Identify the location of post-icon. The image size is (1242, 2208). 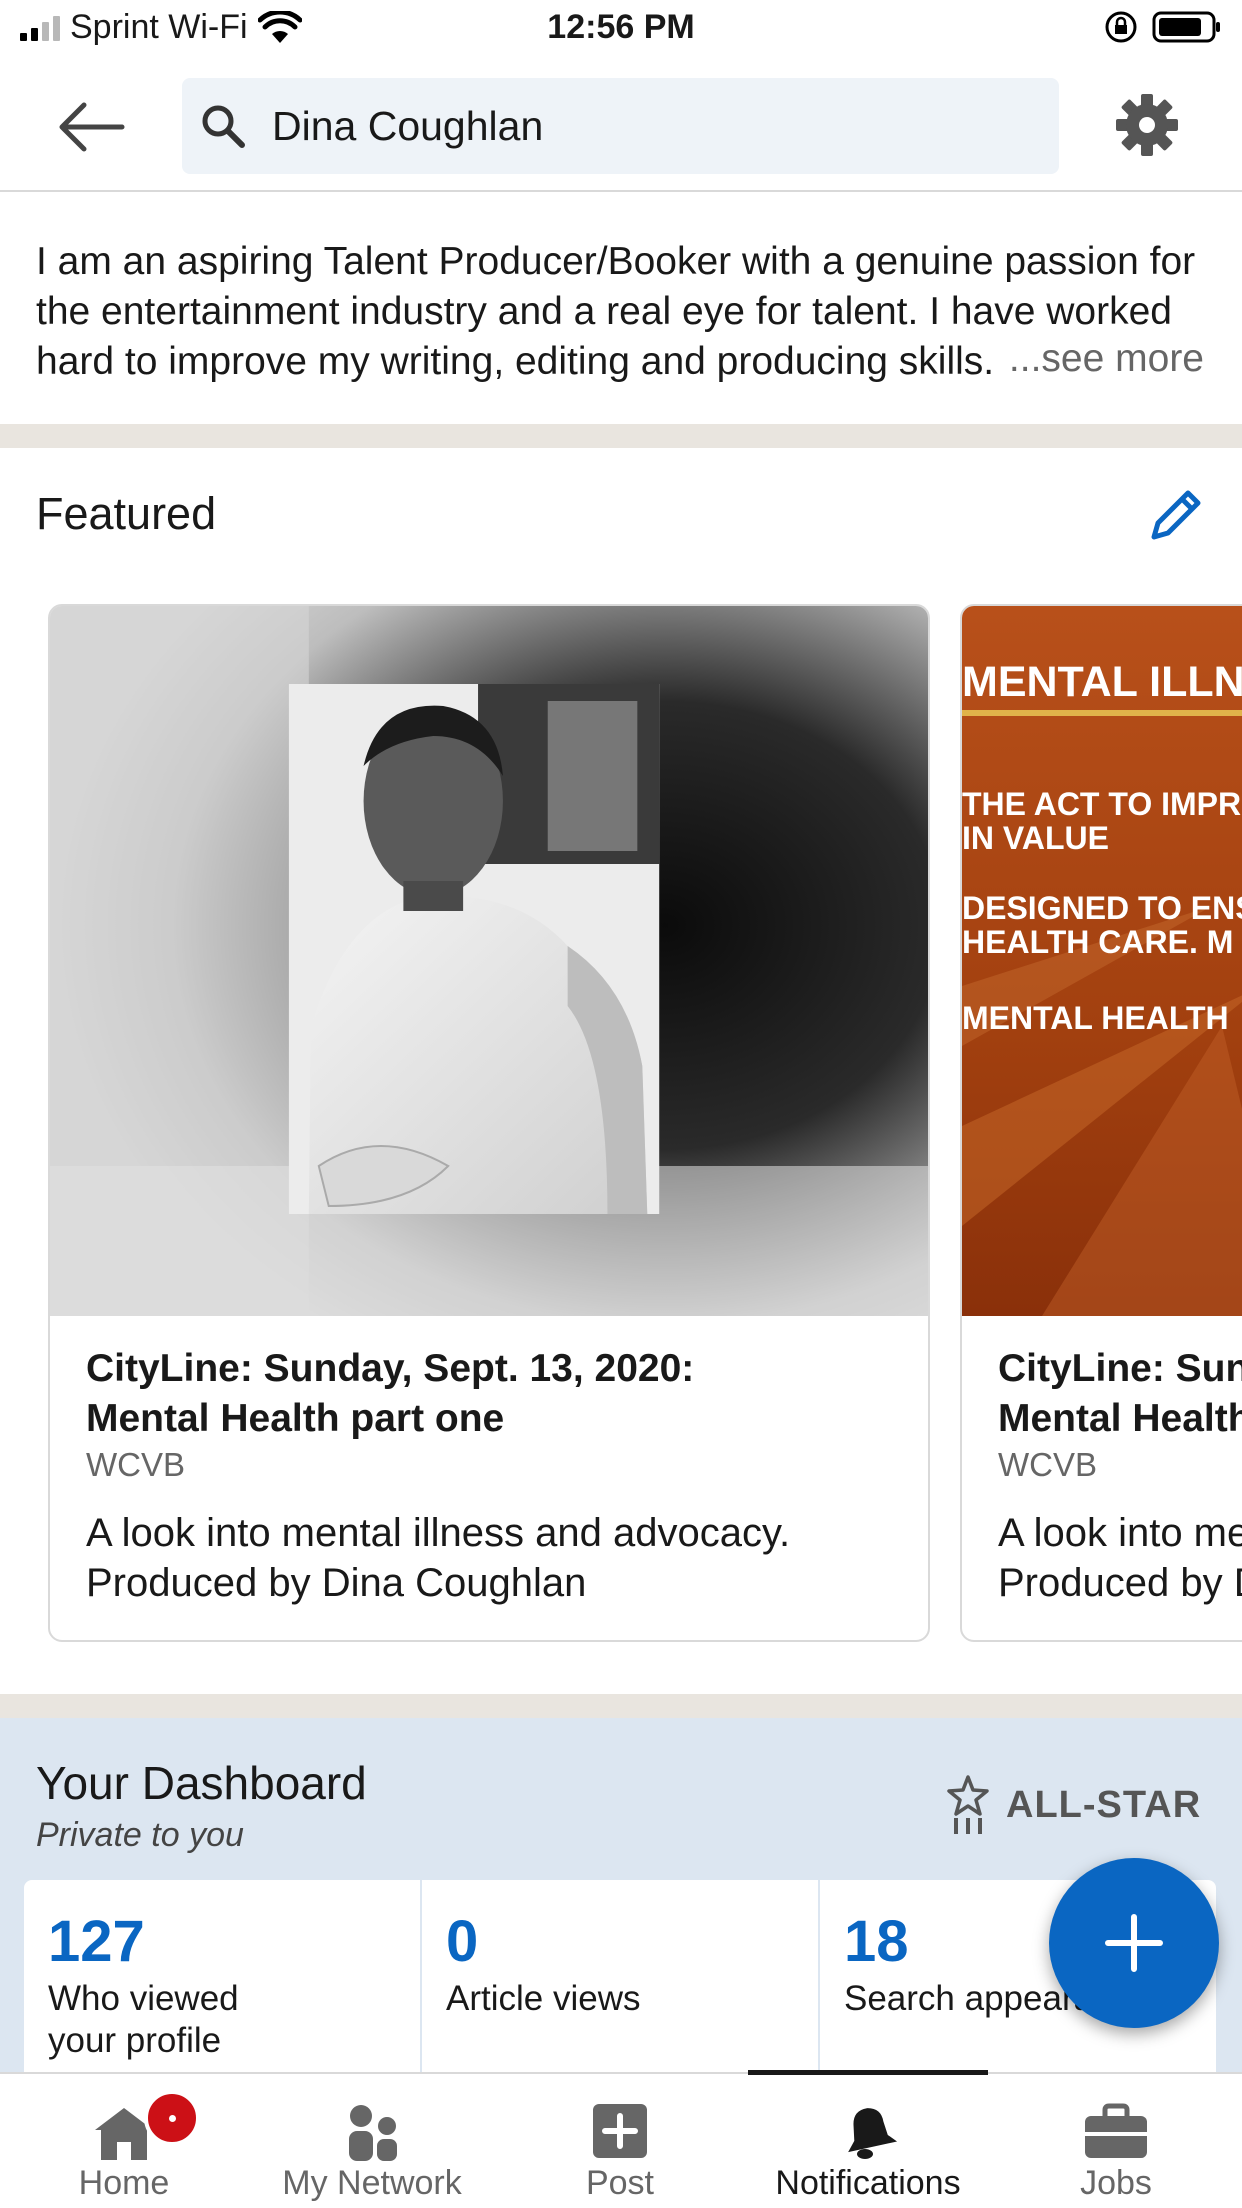
(620, 2131).